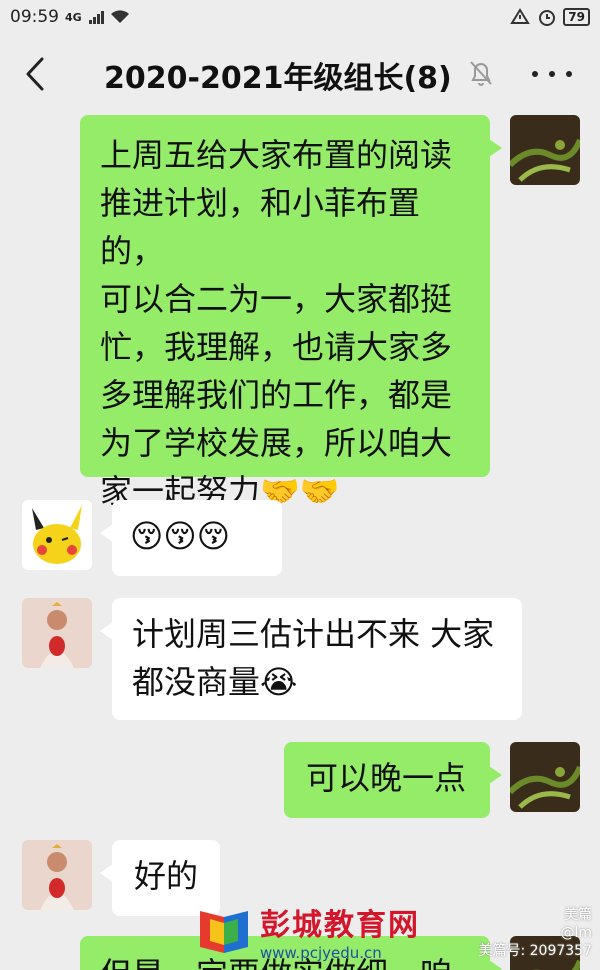  Describe the element at coordinates (578, 915) in the screenshot. I see `meipian-label: 美篇` at that location.